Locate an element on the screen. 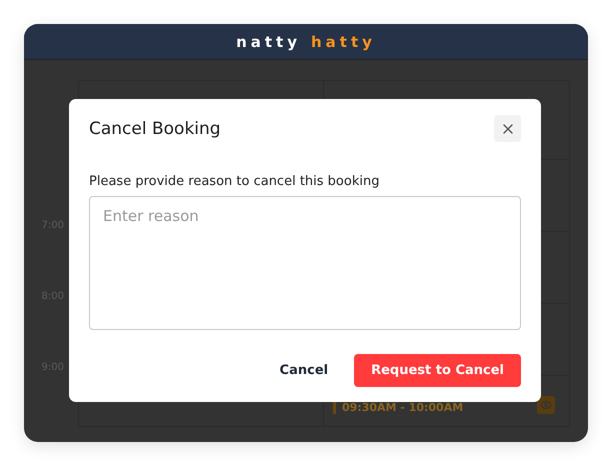 This screenshot has height=466, width=612. cancel-button: Cancel is located at coordinates (304, 370).